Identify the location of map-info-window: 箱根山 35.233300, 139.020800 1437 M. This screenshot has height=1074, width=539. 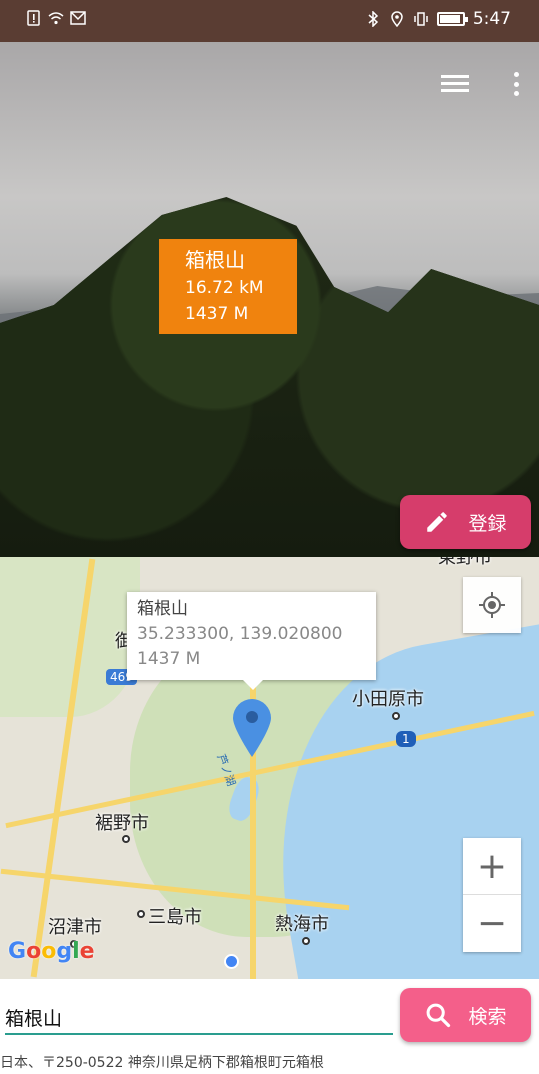
(251, 641).